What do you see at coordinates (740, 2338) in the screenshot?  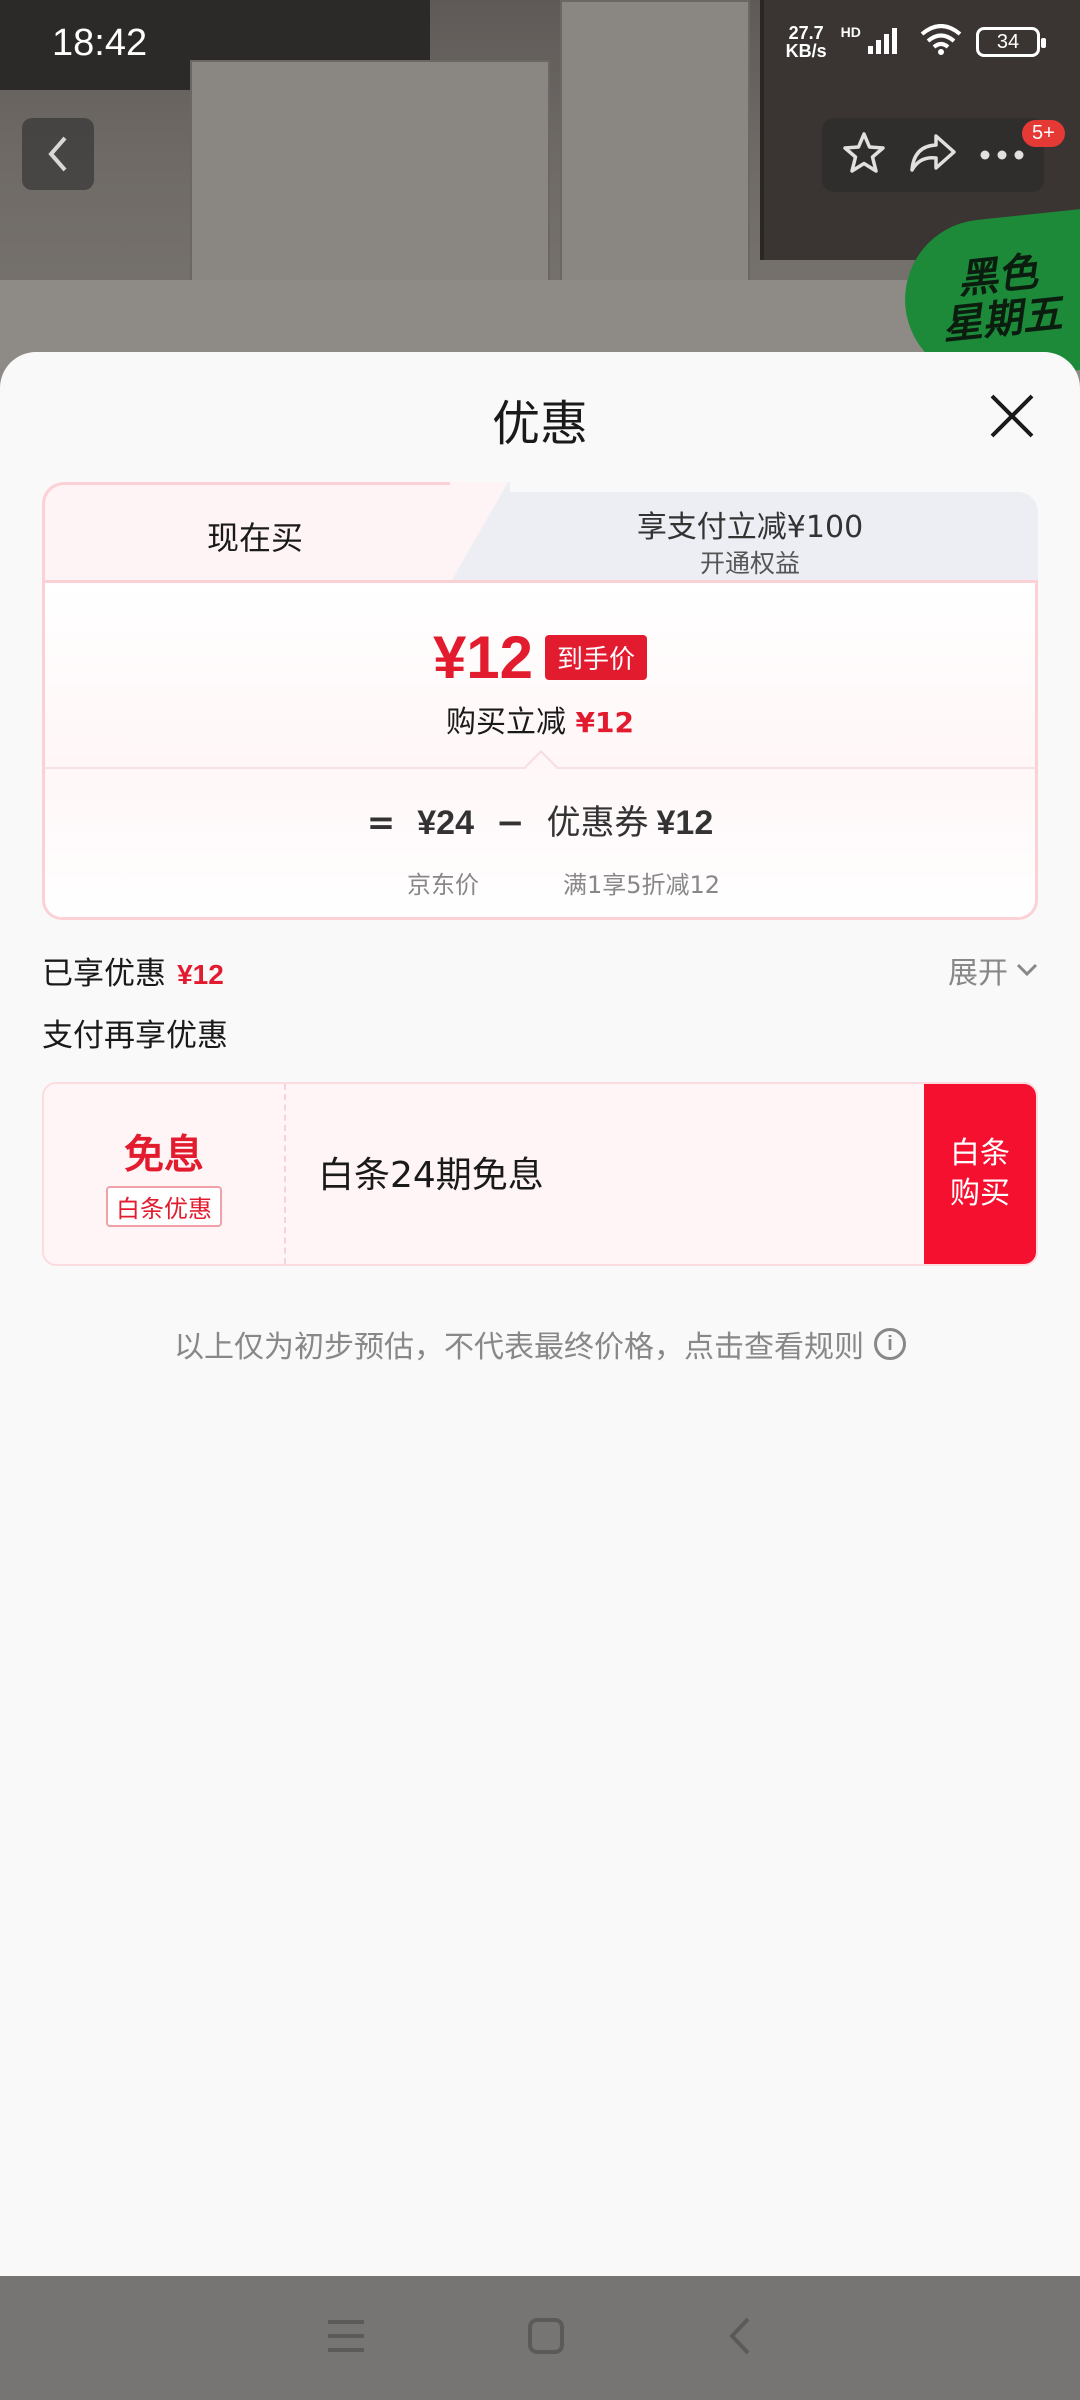 I see `back-icon` at bounding box center [740, 2338].